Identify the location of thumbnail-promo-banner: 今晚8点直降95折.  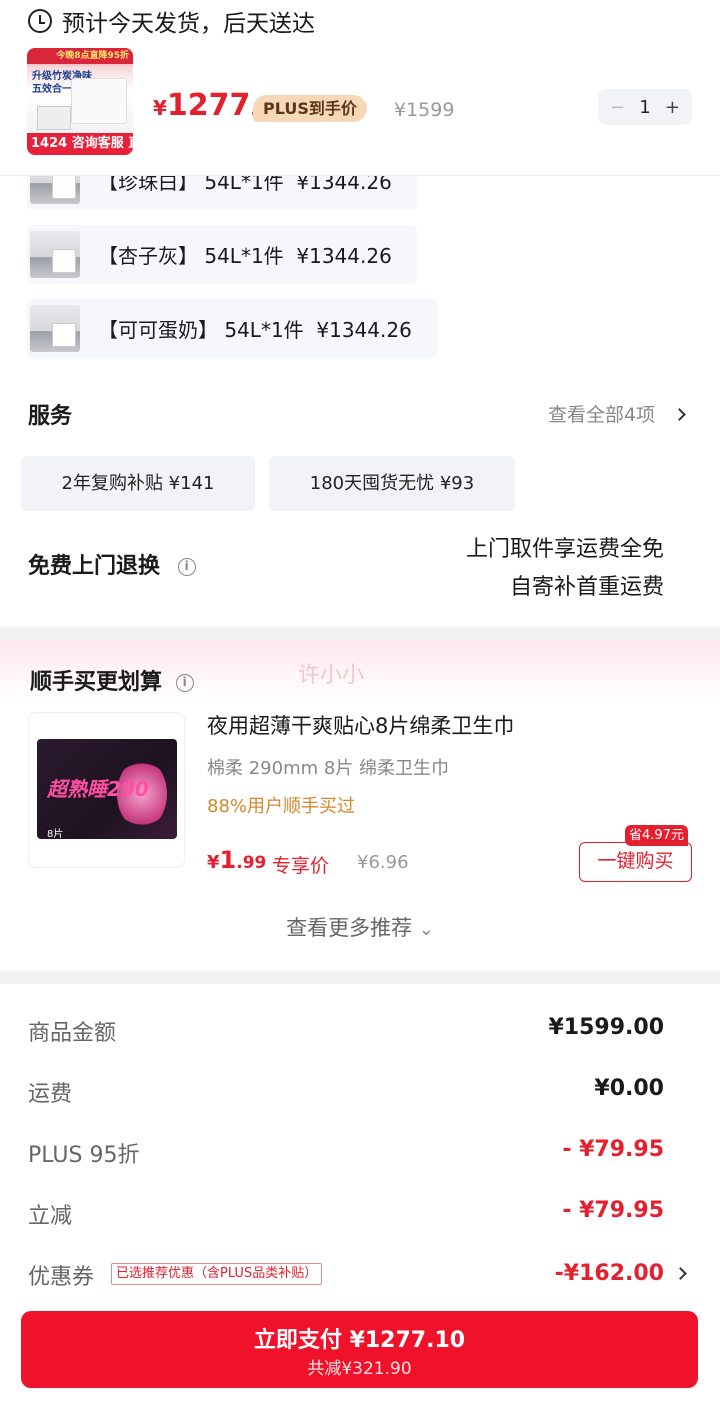
(80, 56).